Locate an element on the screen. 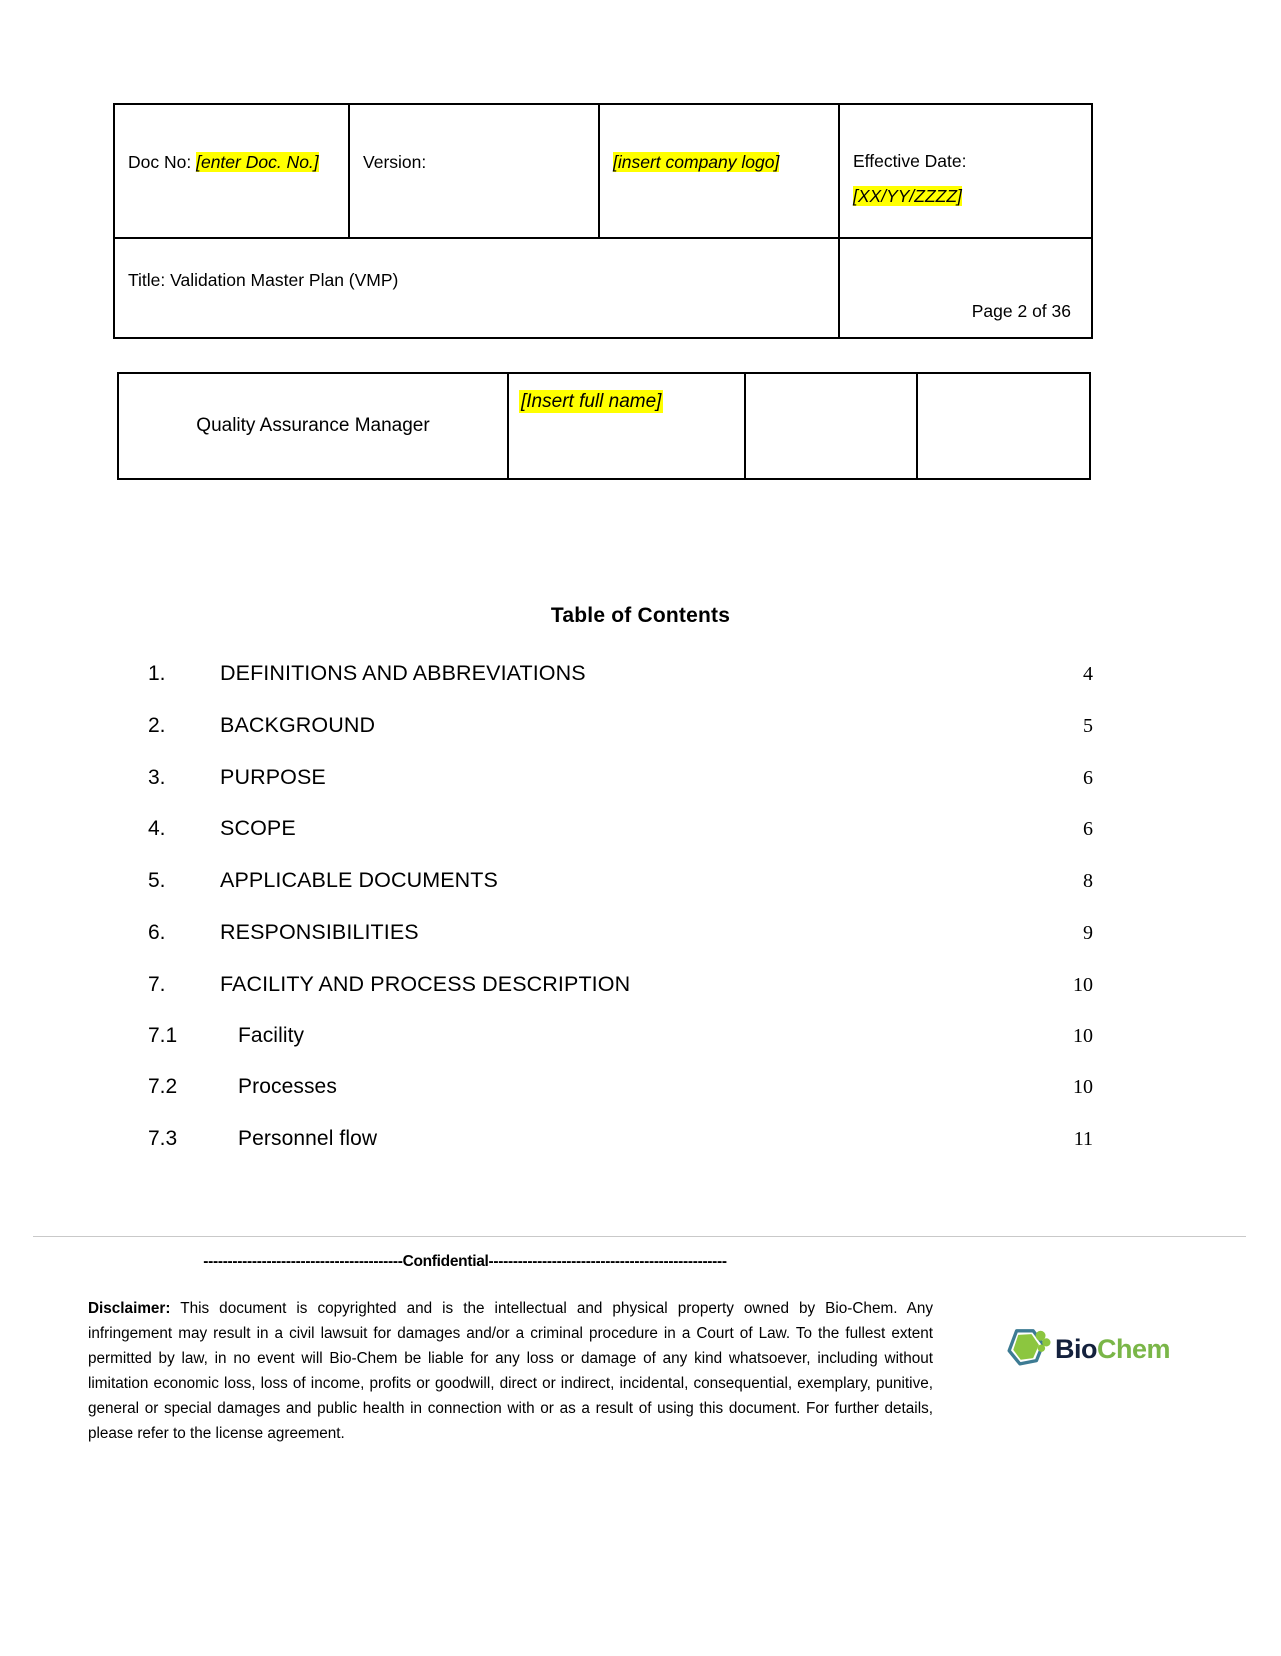  toc-entry-label: SCOPE is located at coordinates (258, 828).